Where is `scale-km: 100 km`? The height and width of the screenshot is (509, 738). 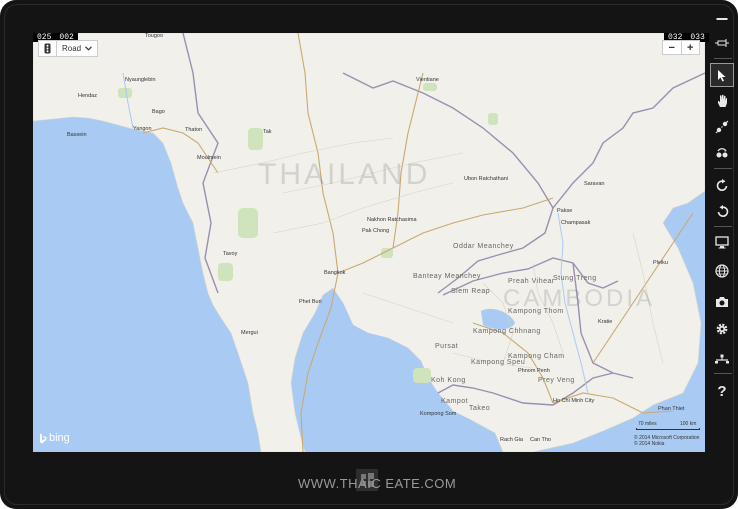
scale-km: 100 km is located at coordinates (688, 424).